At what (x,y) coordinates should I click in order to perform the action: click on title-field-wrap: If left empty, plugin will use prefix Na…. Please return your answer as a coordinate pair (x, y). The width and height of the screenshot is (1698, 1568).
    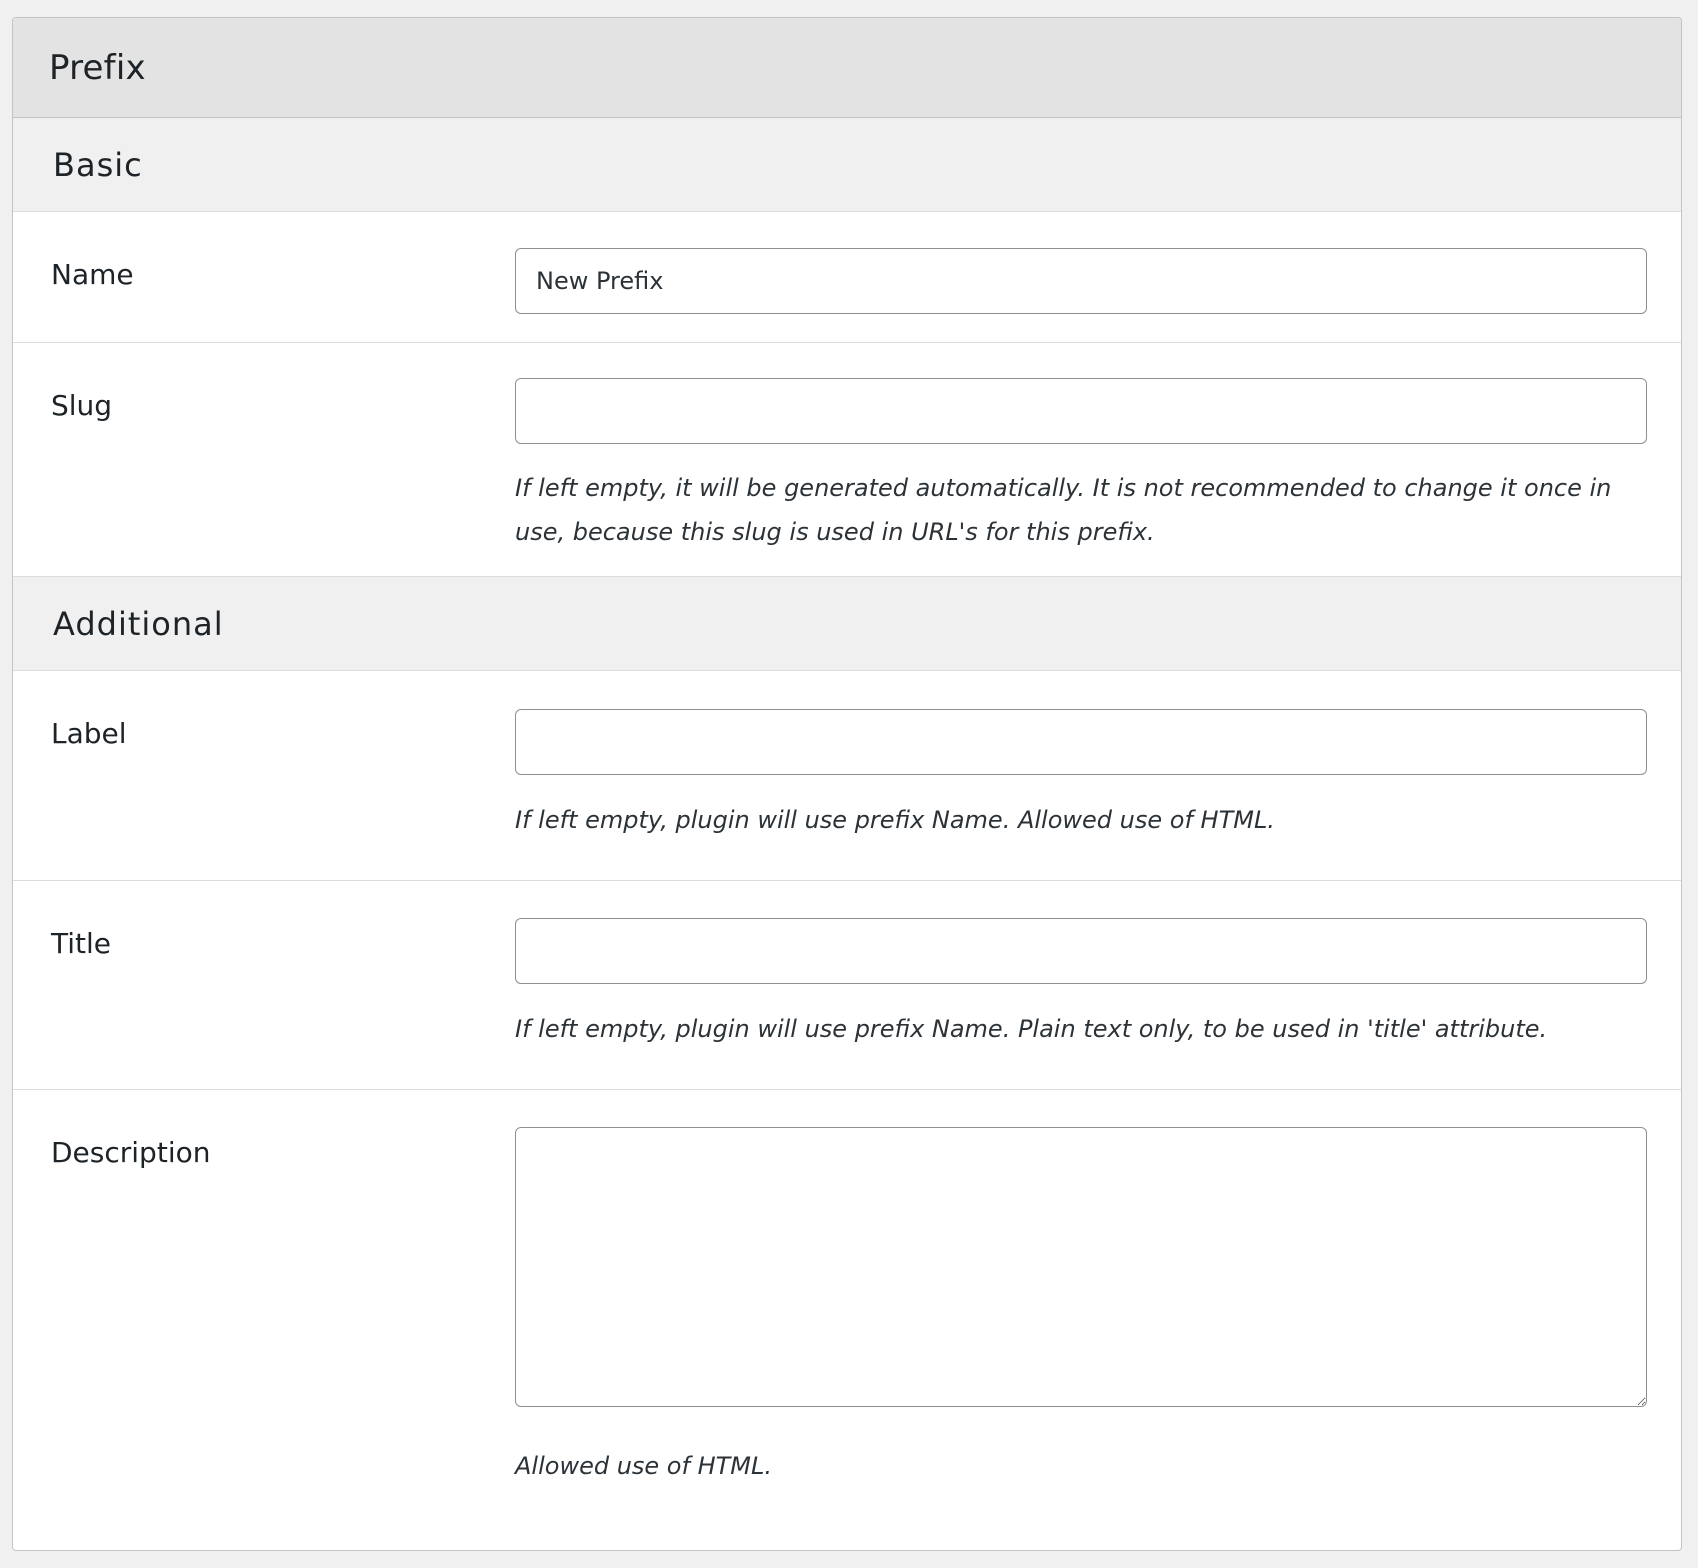
    Looking at the image, I should click on (1081, 966).